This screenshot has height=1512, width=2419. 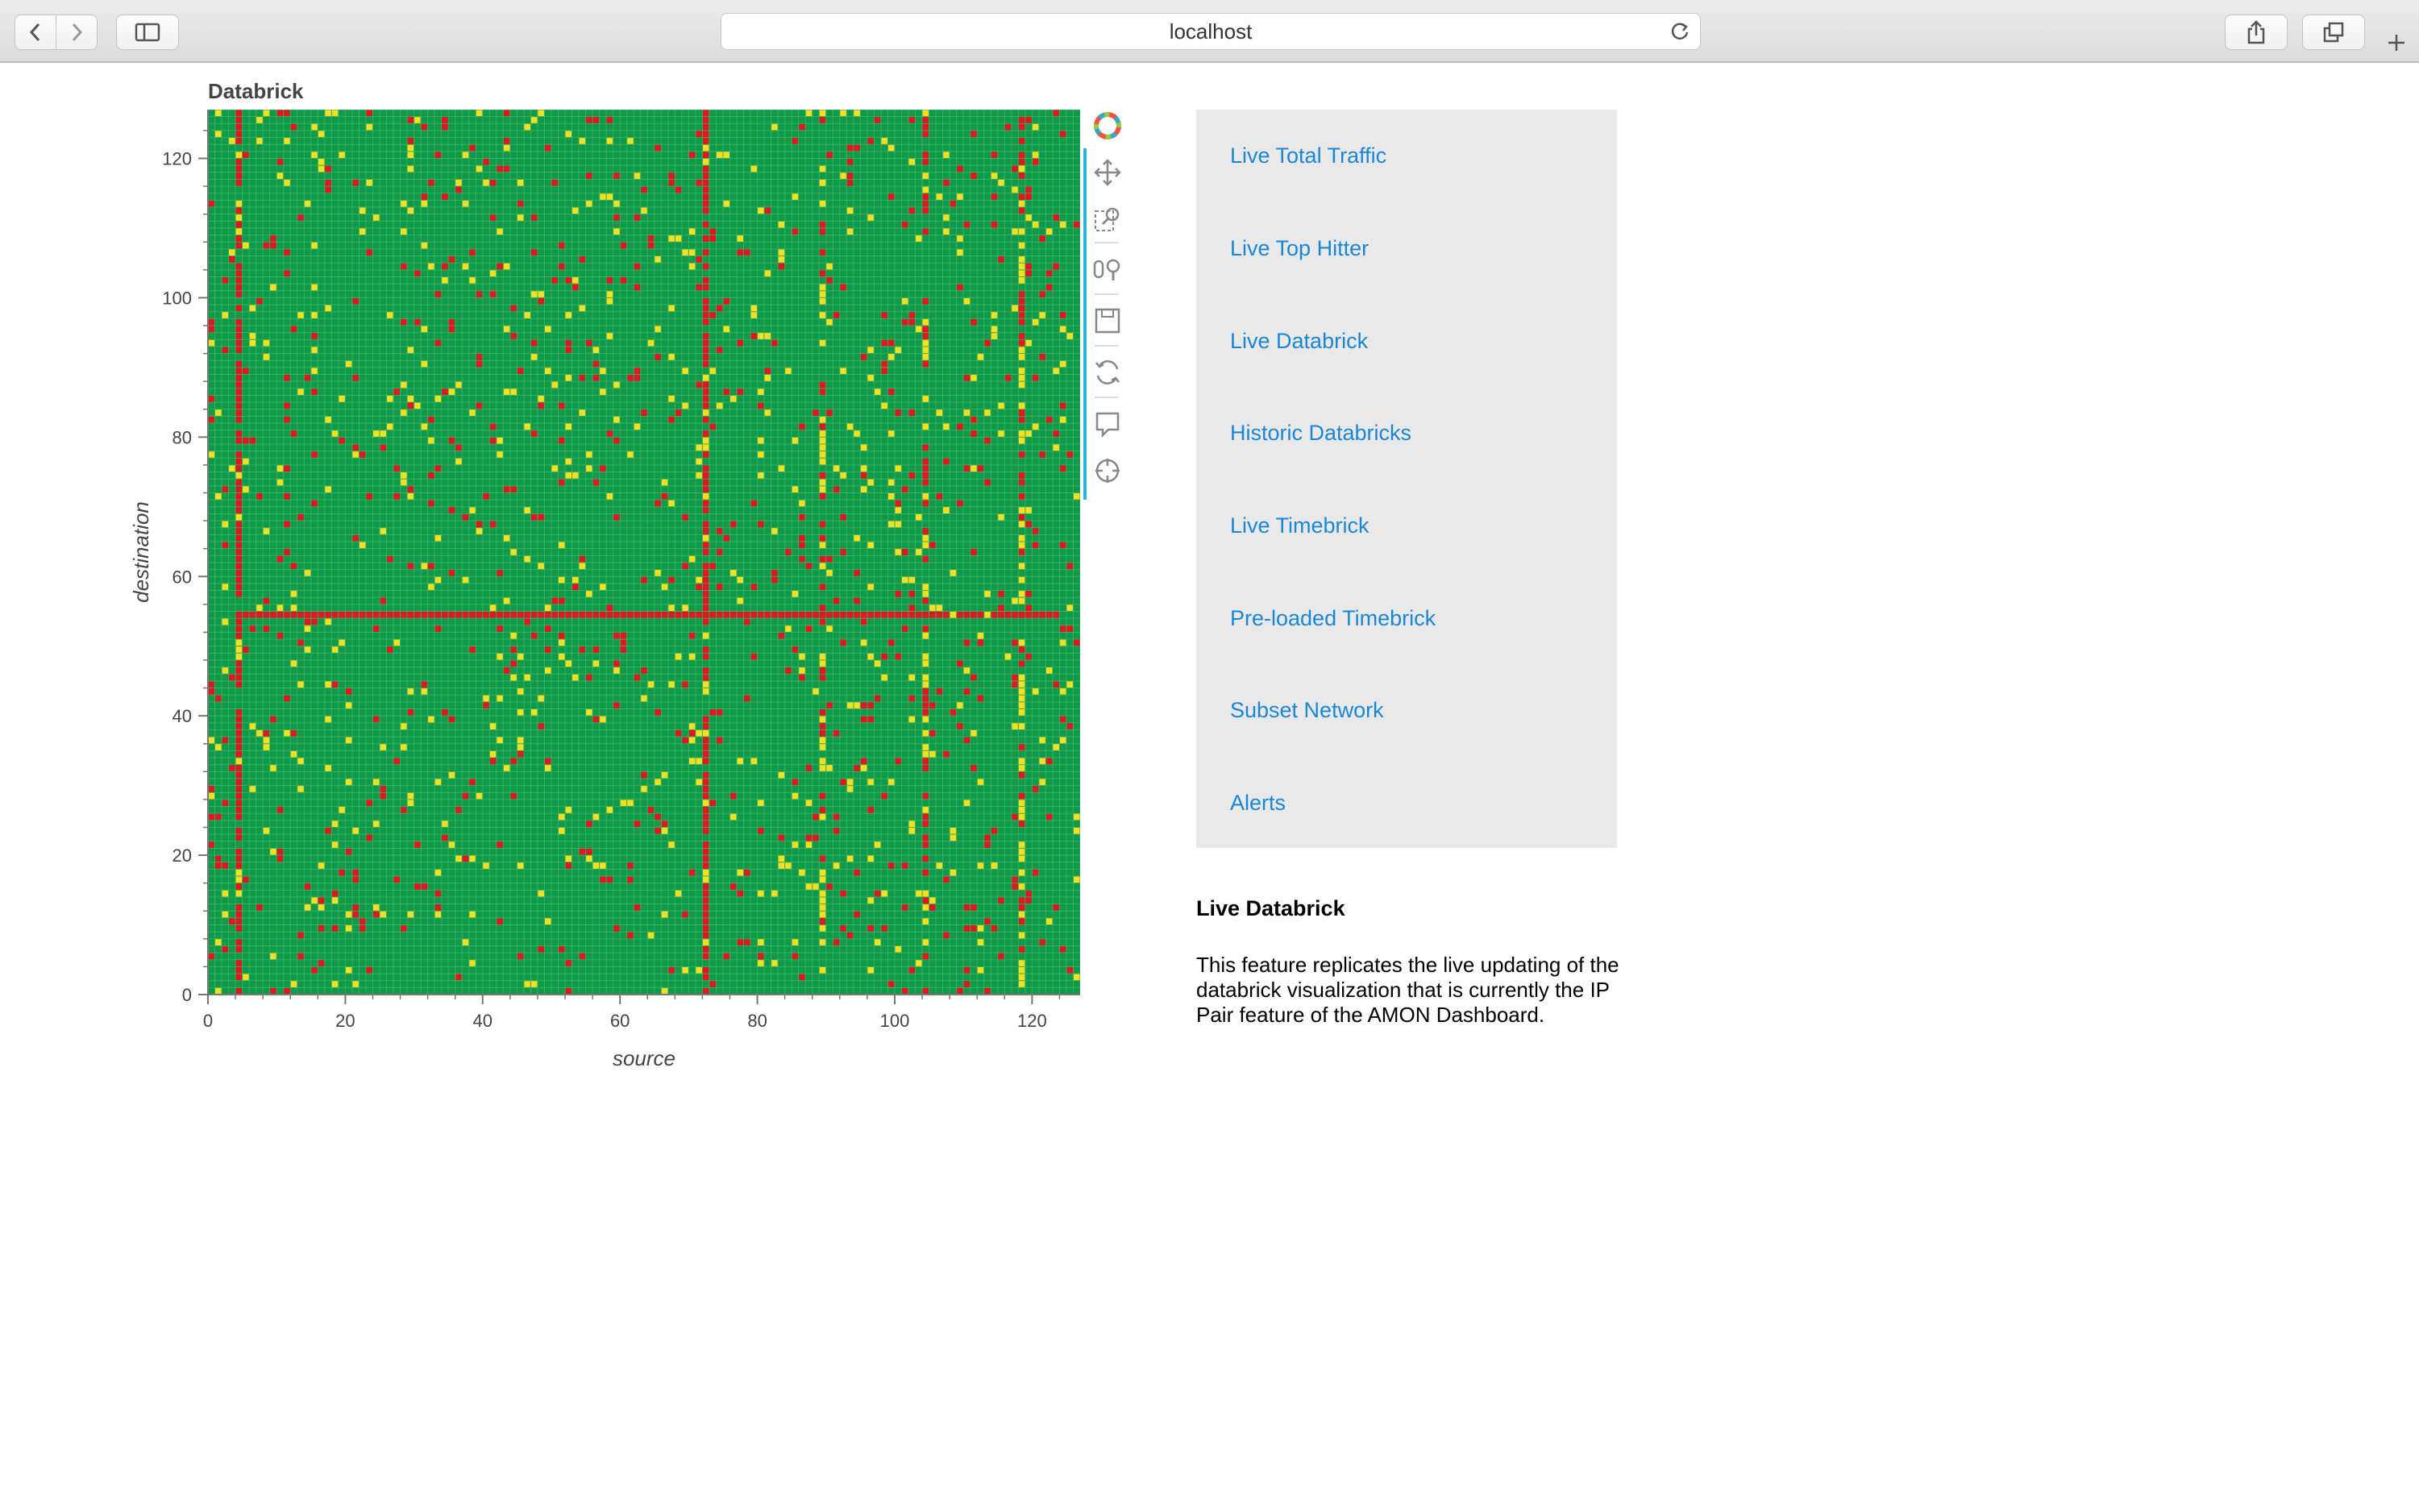 What do you see at coordinates (1270, 908) in the screenshot?
I see `description-title: Live Databrick` at bounding box center [1270, 908].